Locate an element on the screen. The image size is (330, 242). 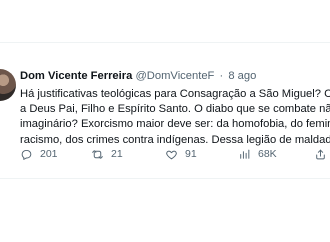
tweet-time: 8 ago is located at coordinates (242, 76).